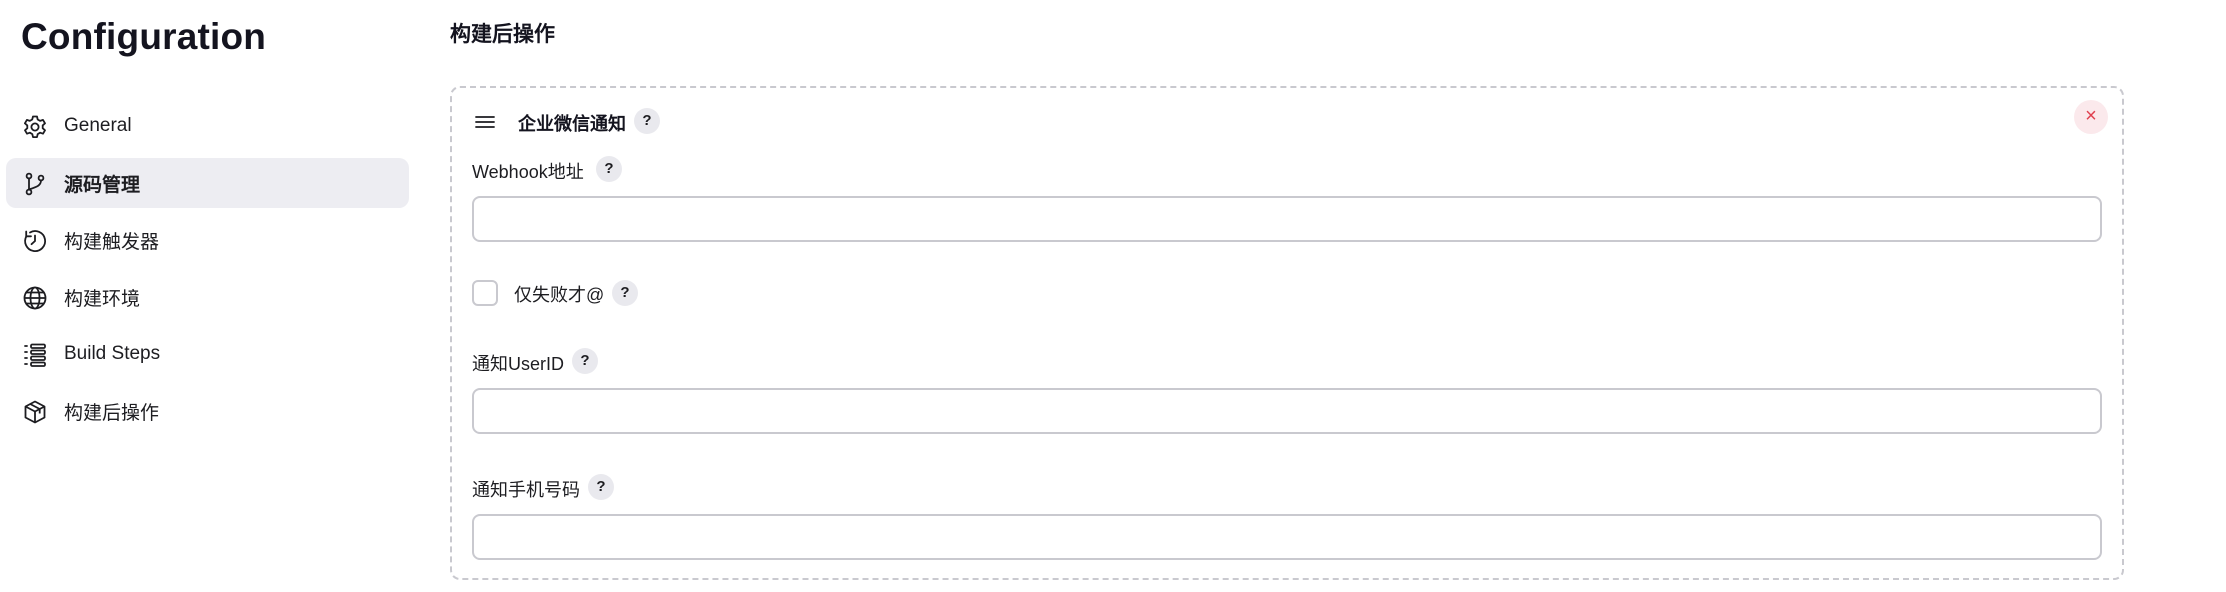  Describe the element at coordinates (112, 413) in the screenshot. I see `sidebar-item-label: 构建后操作` at that location.